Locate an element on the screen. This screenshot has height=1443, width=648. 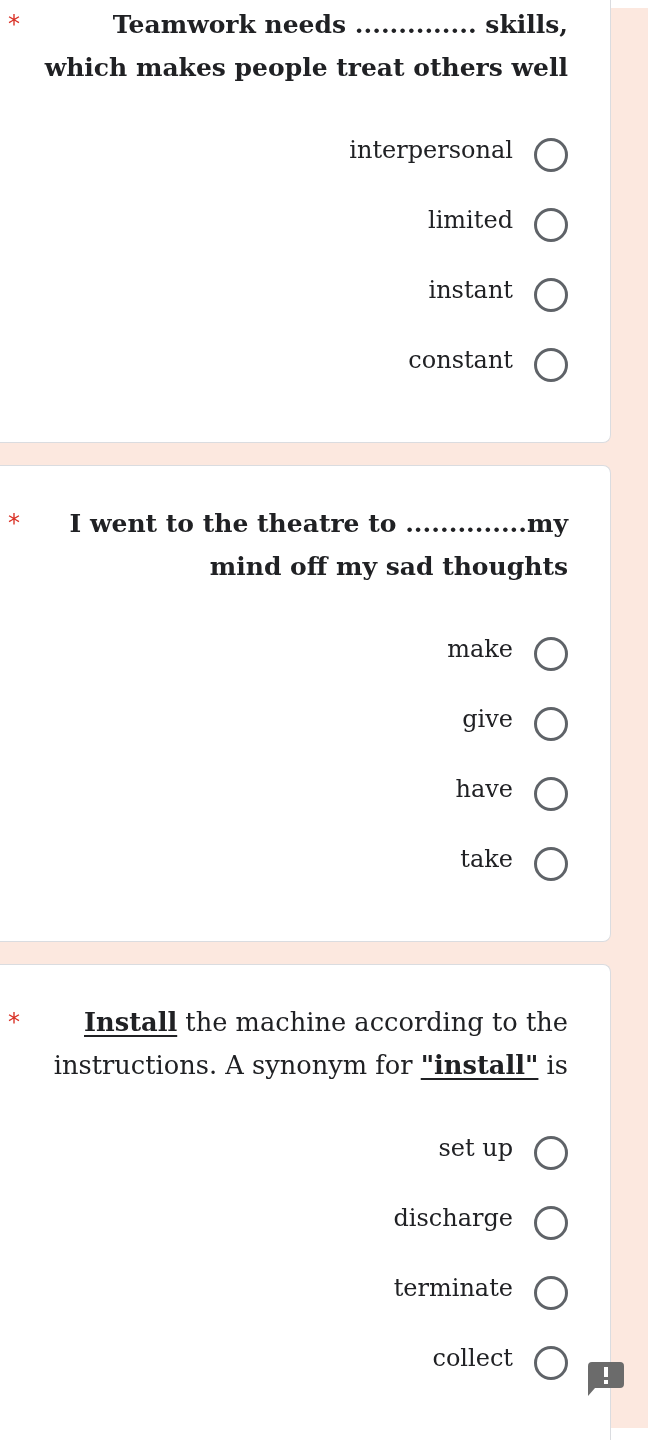
question-title: I went to the theatre to ..............my mind off my sad thoughts is located at coordinates (318, 545).